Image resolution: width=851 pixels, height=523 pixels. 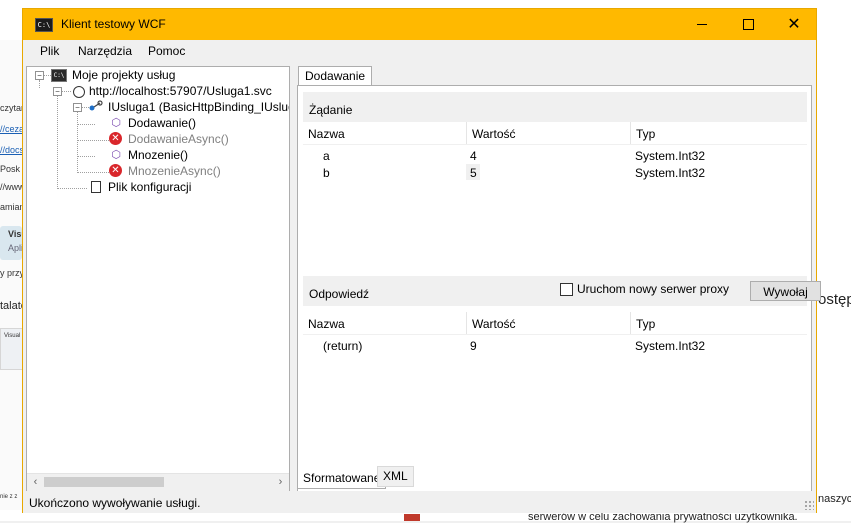 I want to click on scroll-right-icon: ›, so click(x=280, y=482).